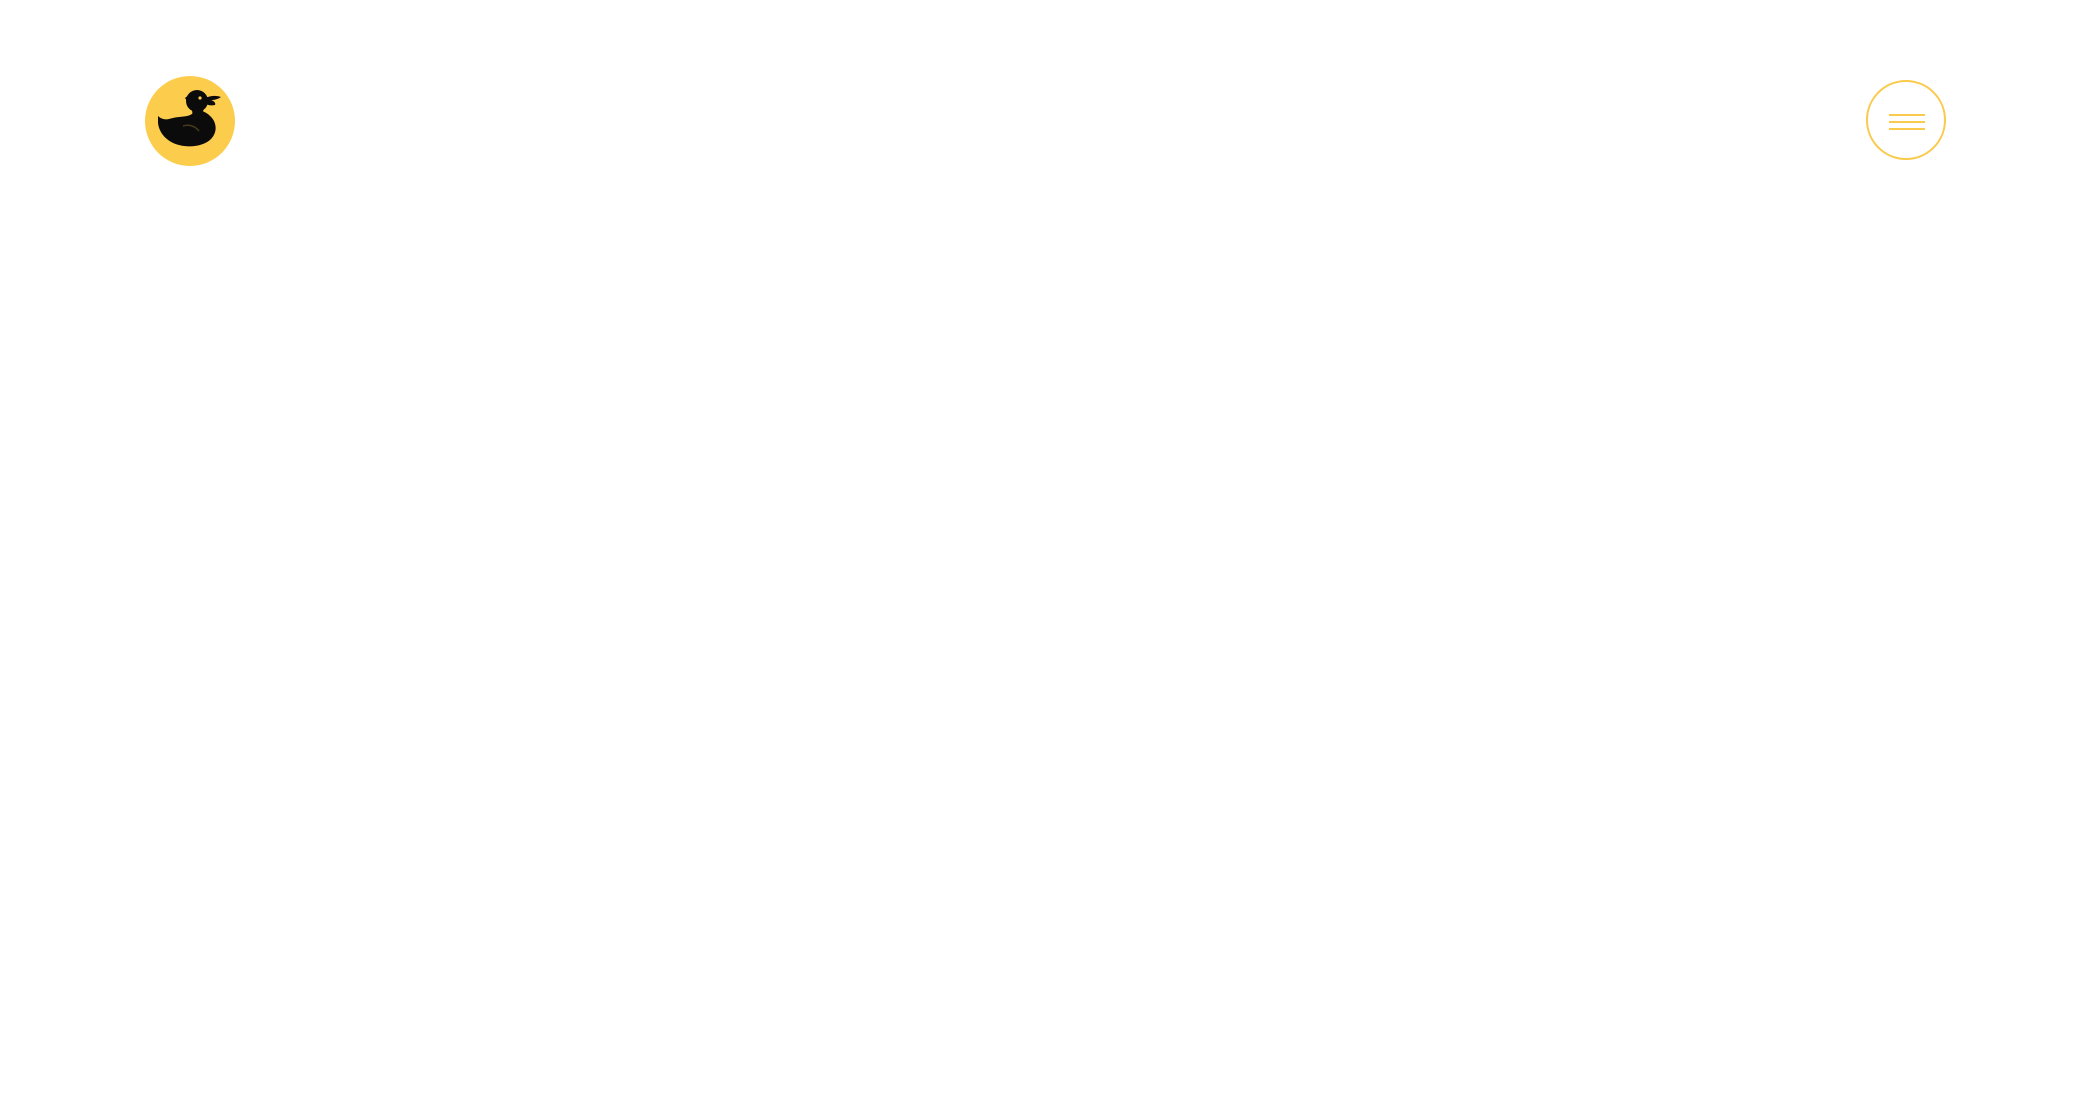 The image size is (2090, 1098). I want to click on menu-bar-middle, so click(1907, 122).